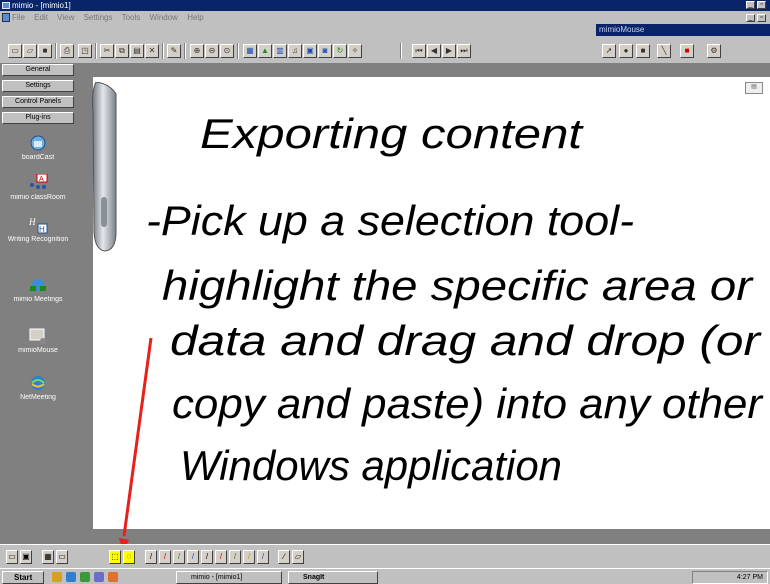 This screenshot has height=584, width=770. What do you see at coordinates (38, 397) in the screenshot?
I see `plugin-label: NetMeeting` at bounding box center [38, 397].